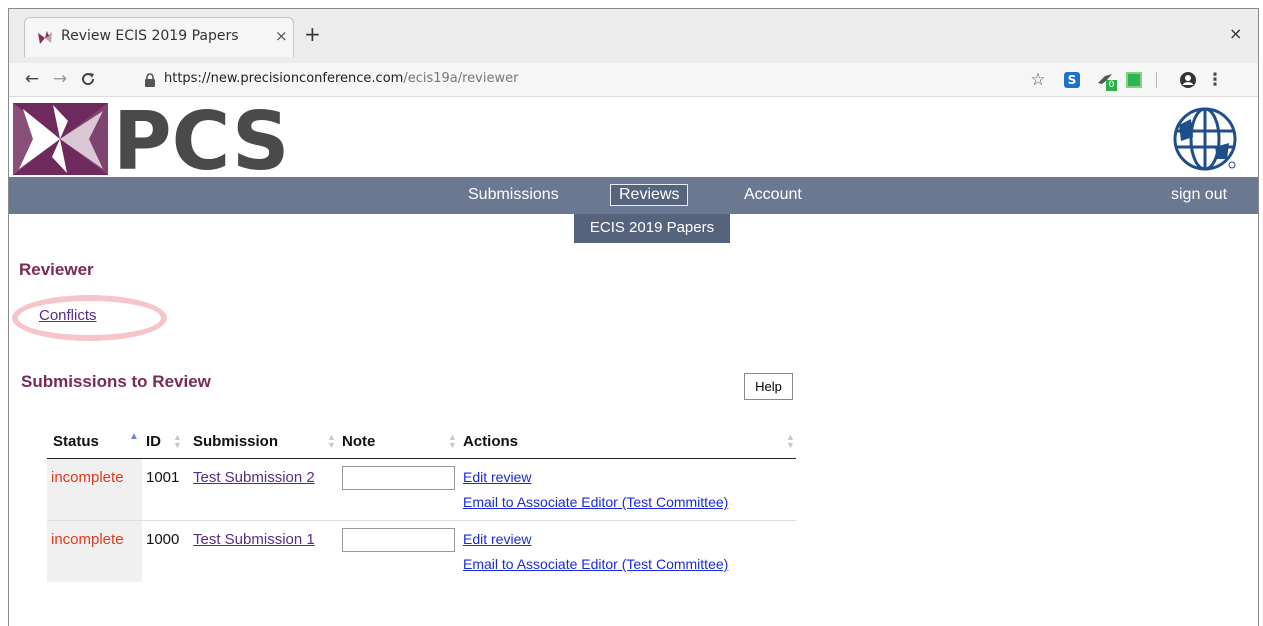 Image resolution: width=1263 pixels, height=626 pixels. Describe the element at coordinates (1111, 85) in the screenshot. I see `extension-badge: 0` at that location.